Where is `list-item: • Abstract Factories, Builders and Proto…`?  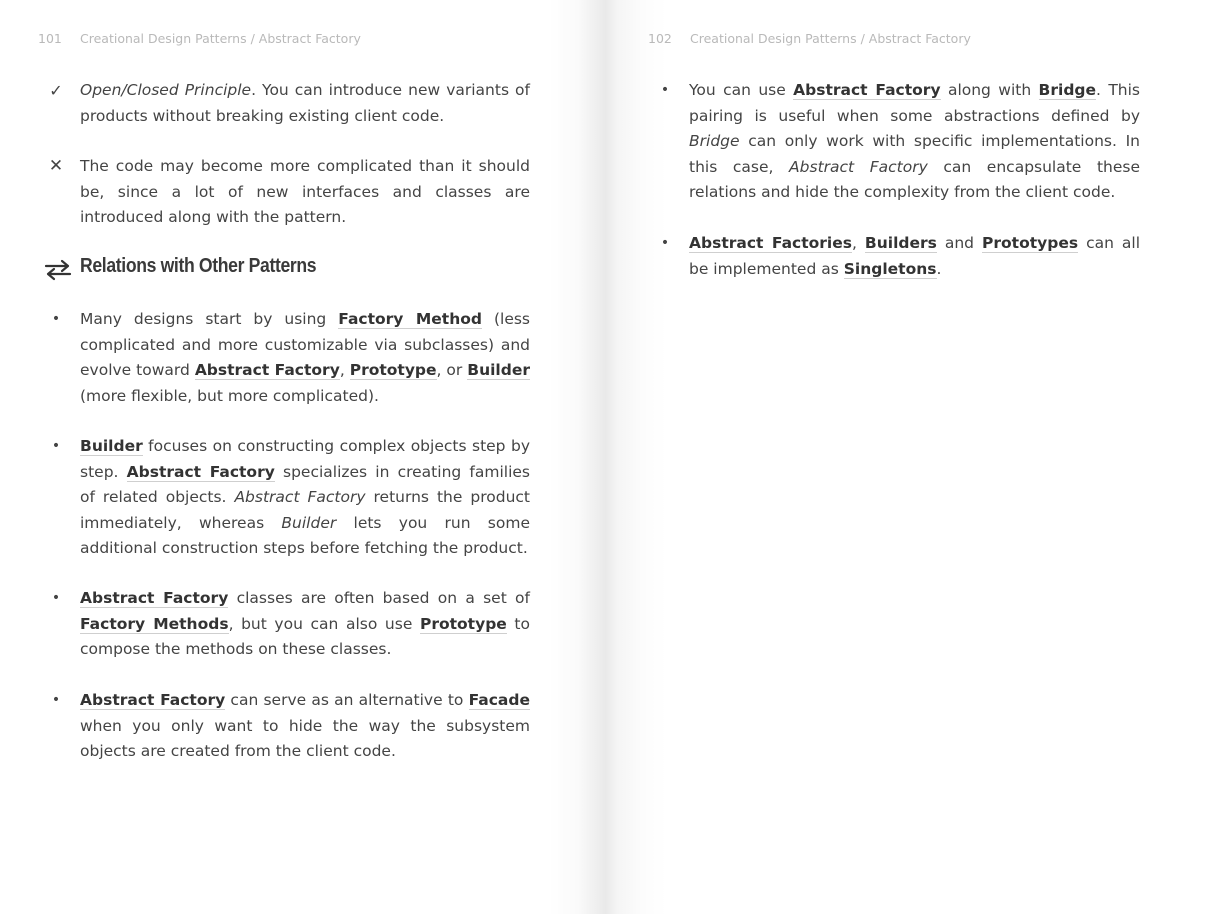
list-item: • Abstract Factories, Builders and Proto… is located at coordinates (900, 256).